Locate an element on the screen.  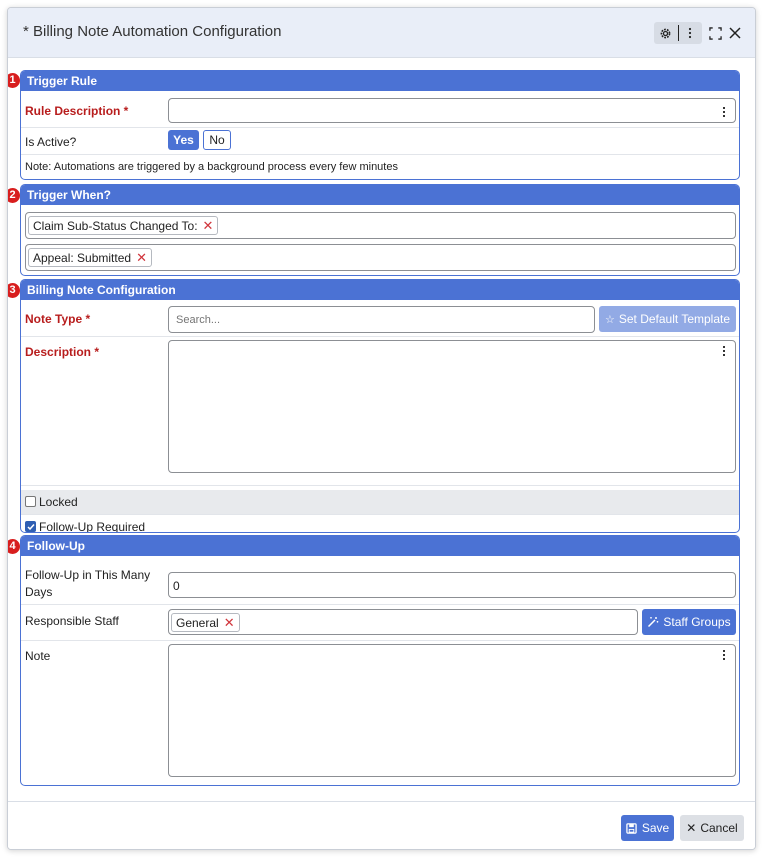
follow-up-days-label: Follow-Up in This Many Days is located at coordinates (88, 583).